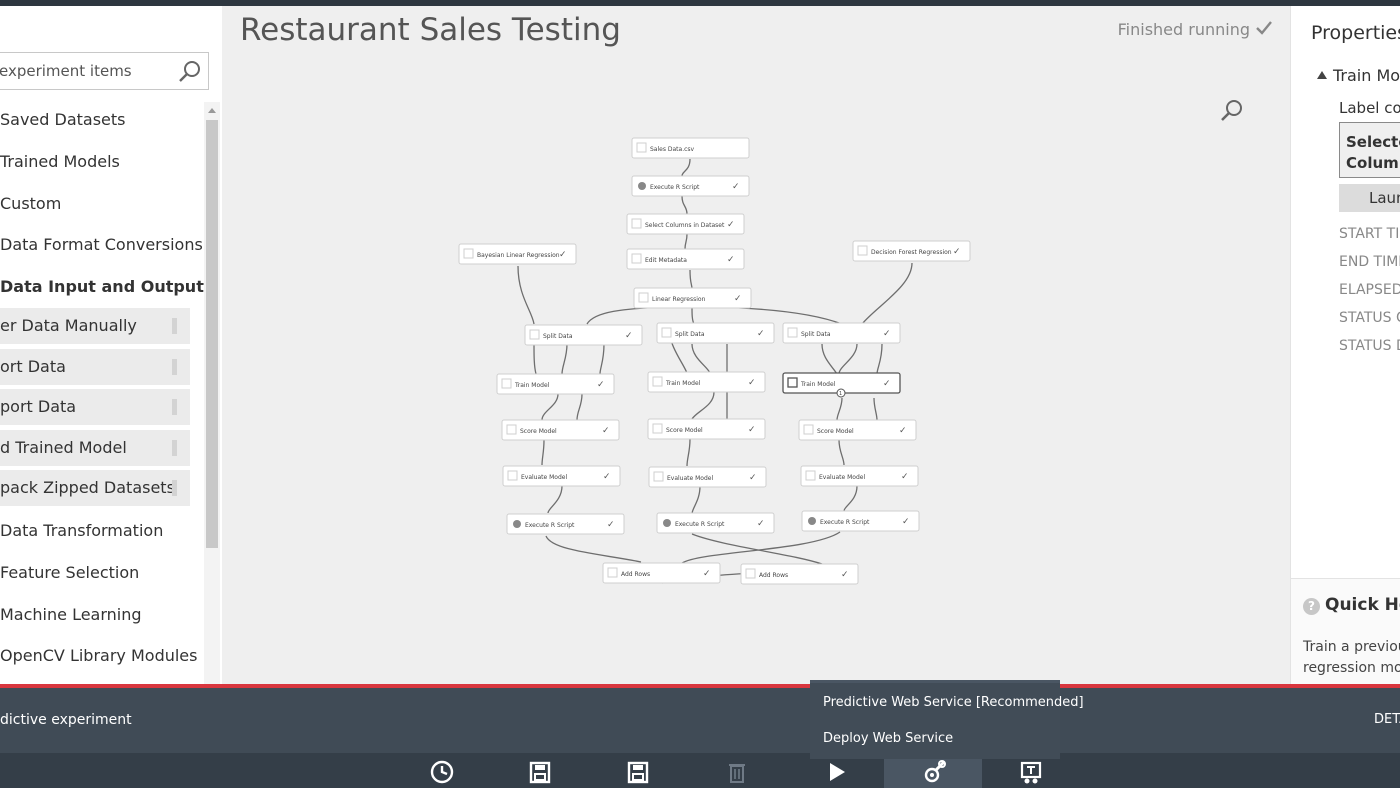 This screenshot has width=1400, height=788. I want to click on palette-item-data-format-conversions: Data Format Conversions, so click(101, 245).